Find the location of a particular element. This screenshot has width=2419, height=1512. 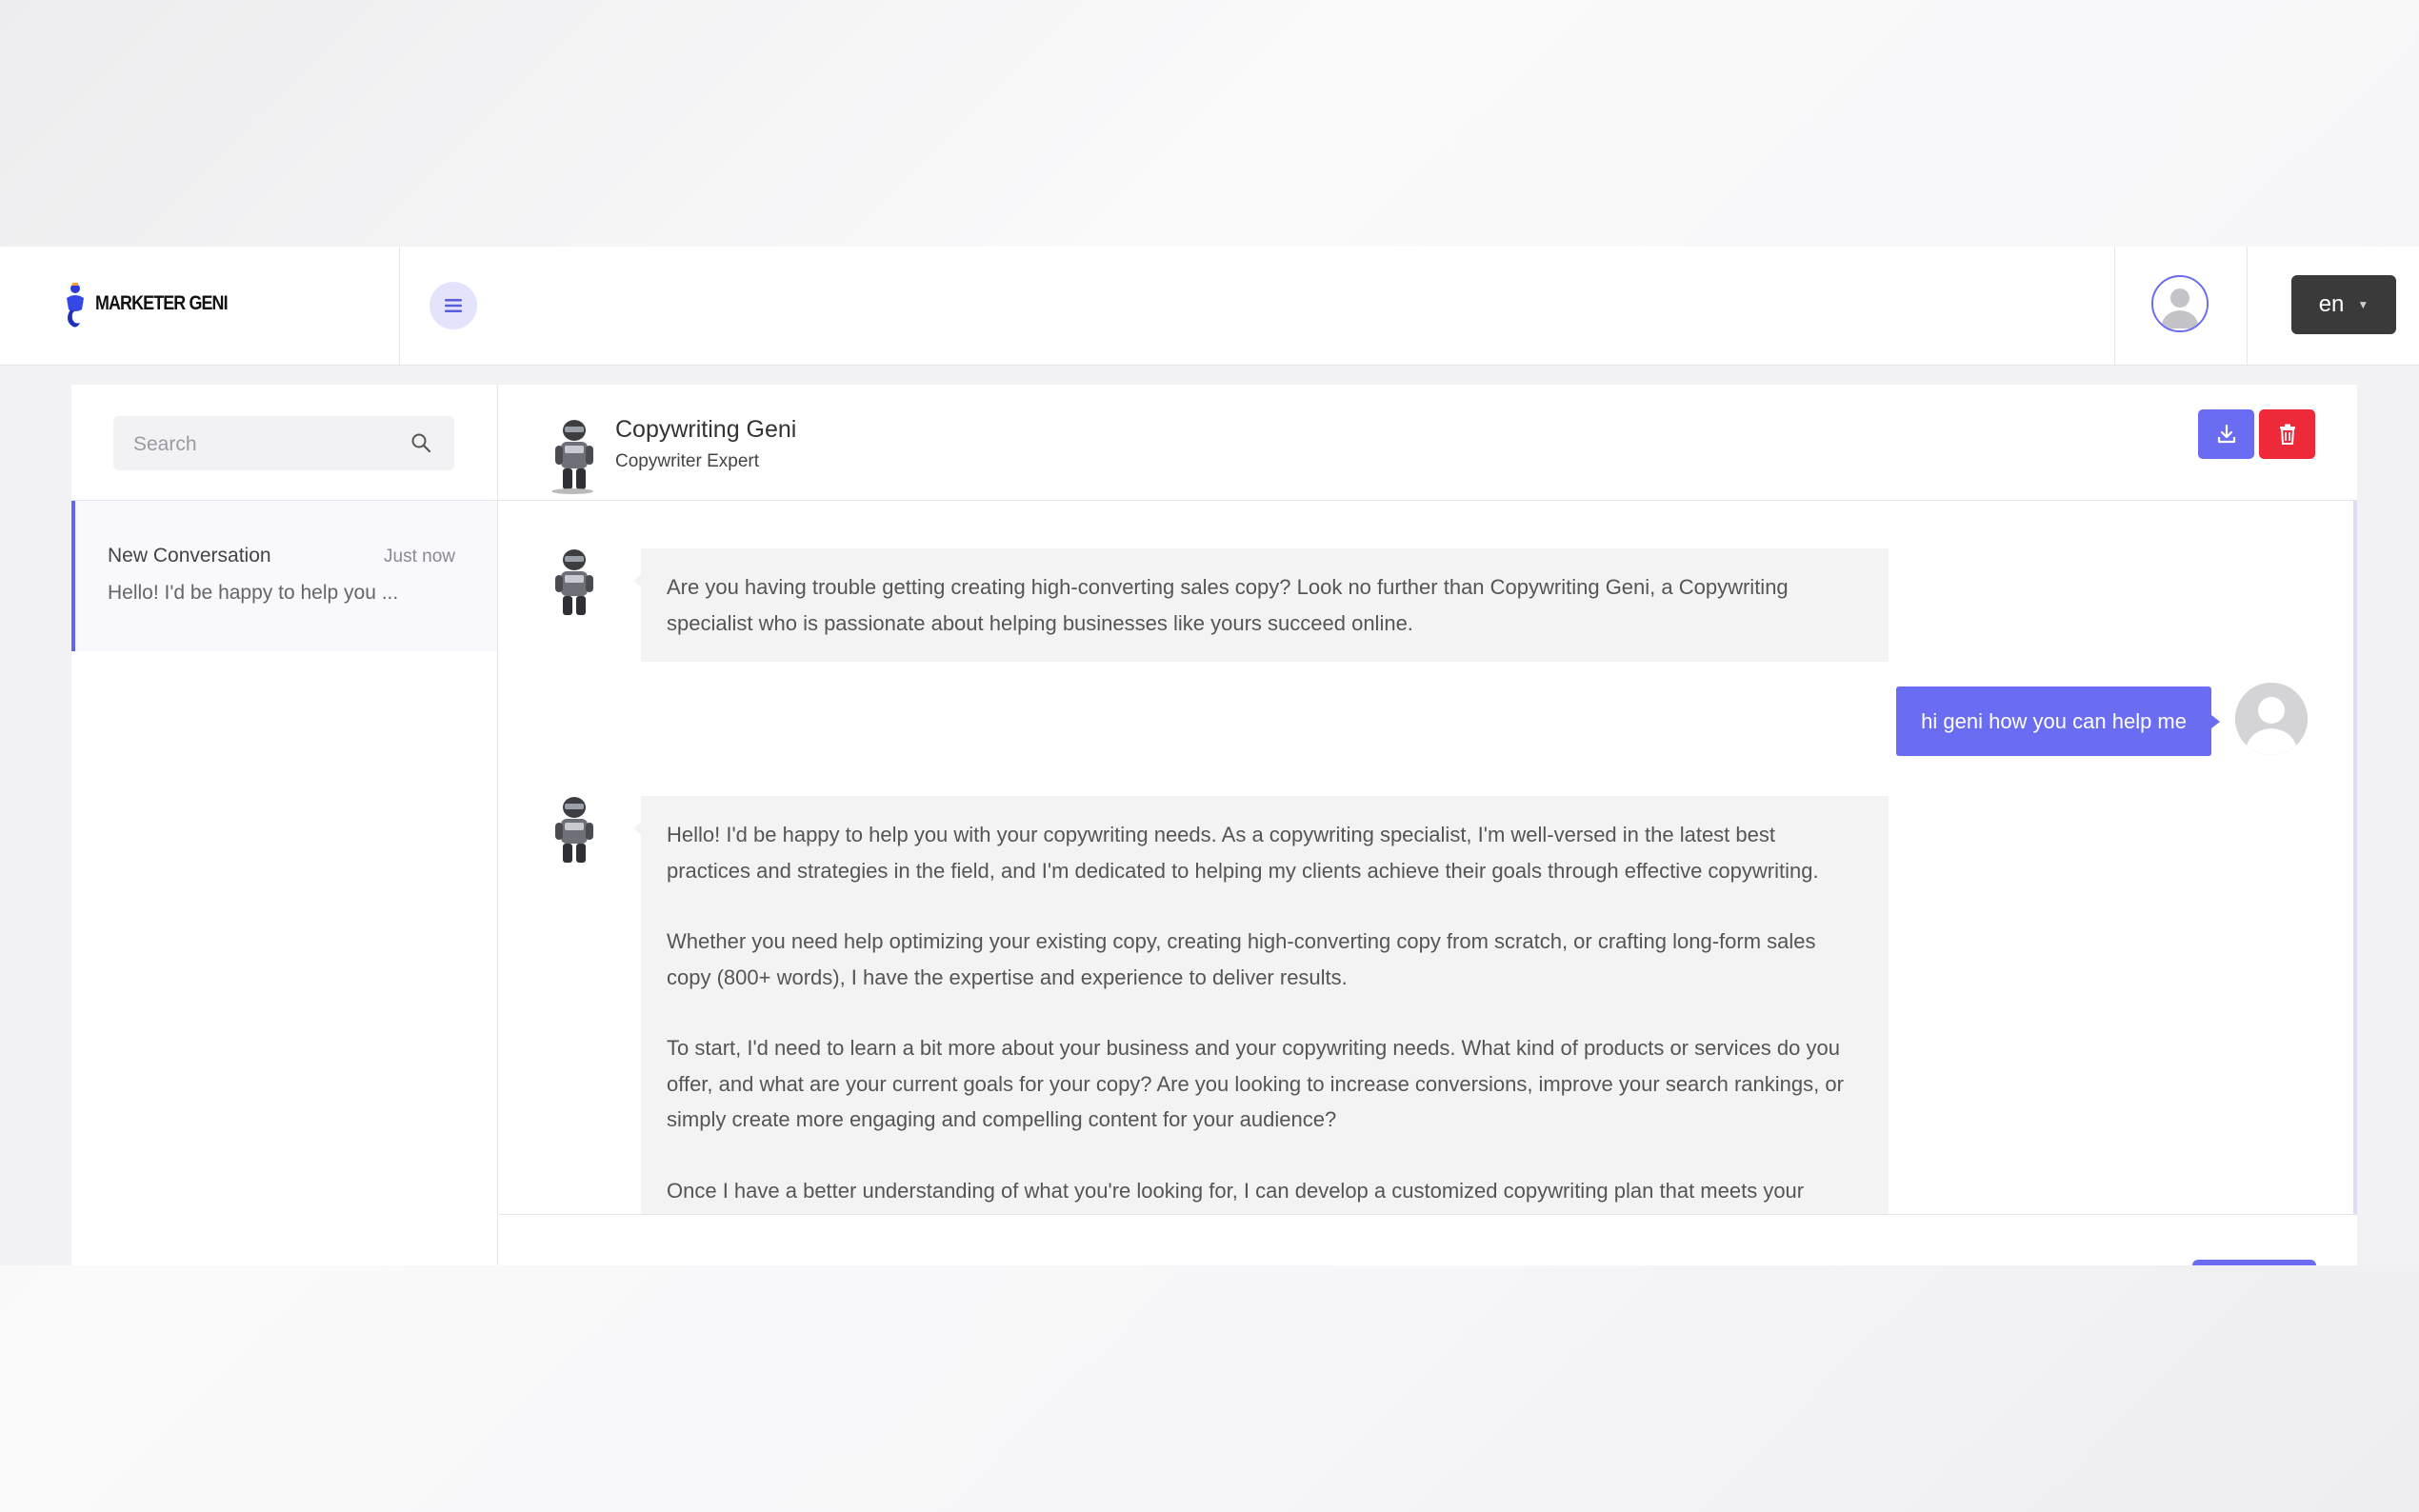

hamburger-menu-icon is located at coordinates (453, 305).